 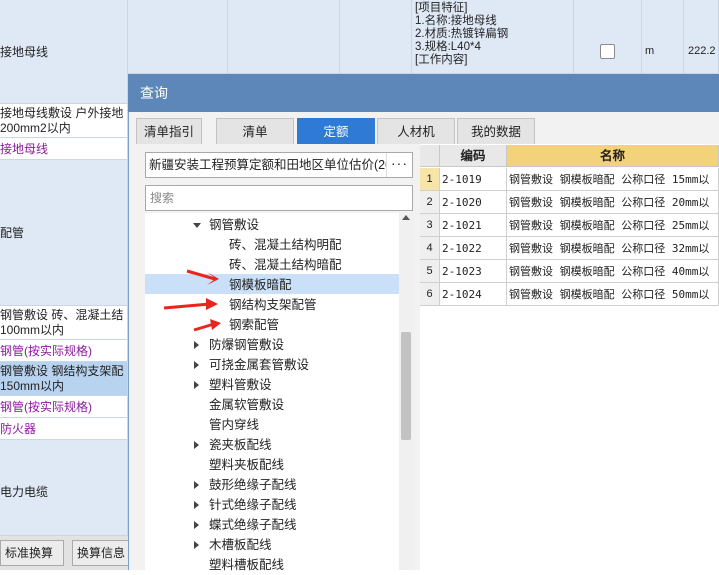 I want to click on tab-standard-conversion: 标准换算, so click(x=32, y=553).